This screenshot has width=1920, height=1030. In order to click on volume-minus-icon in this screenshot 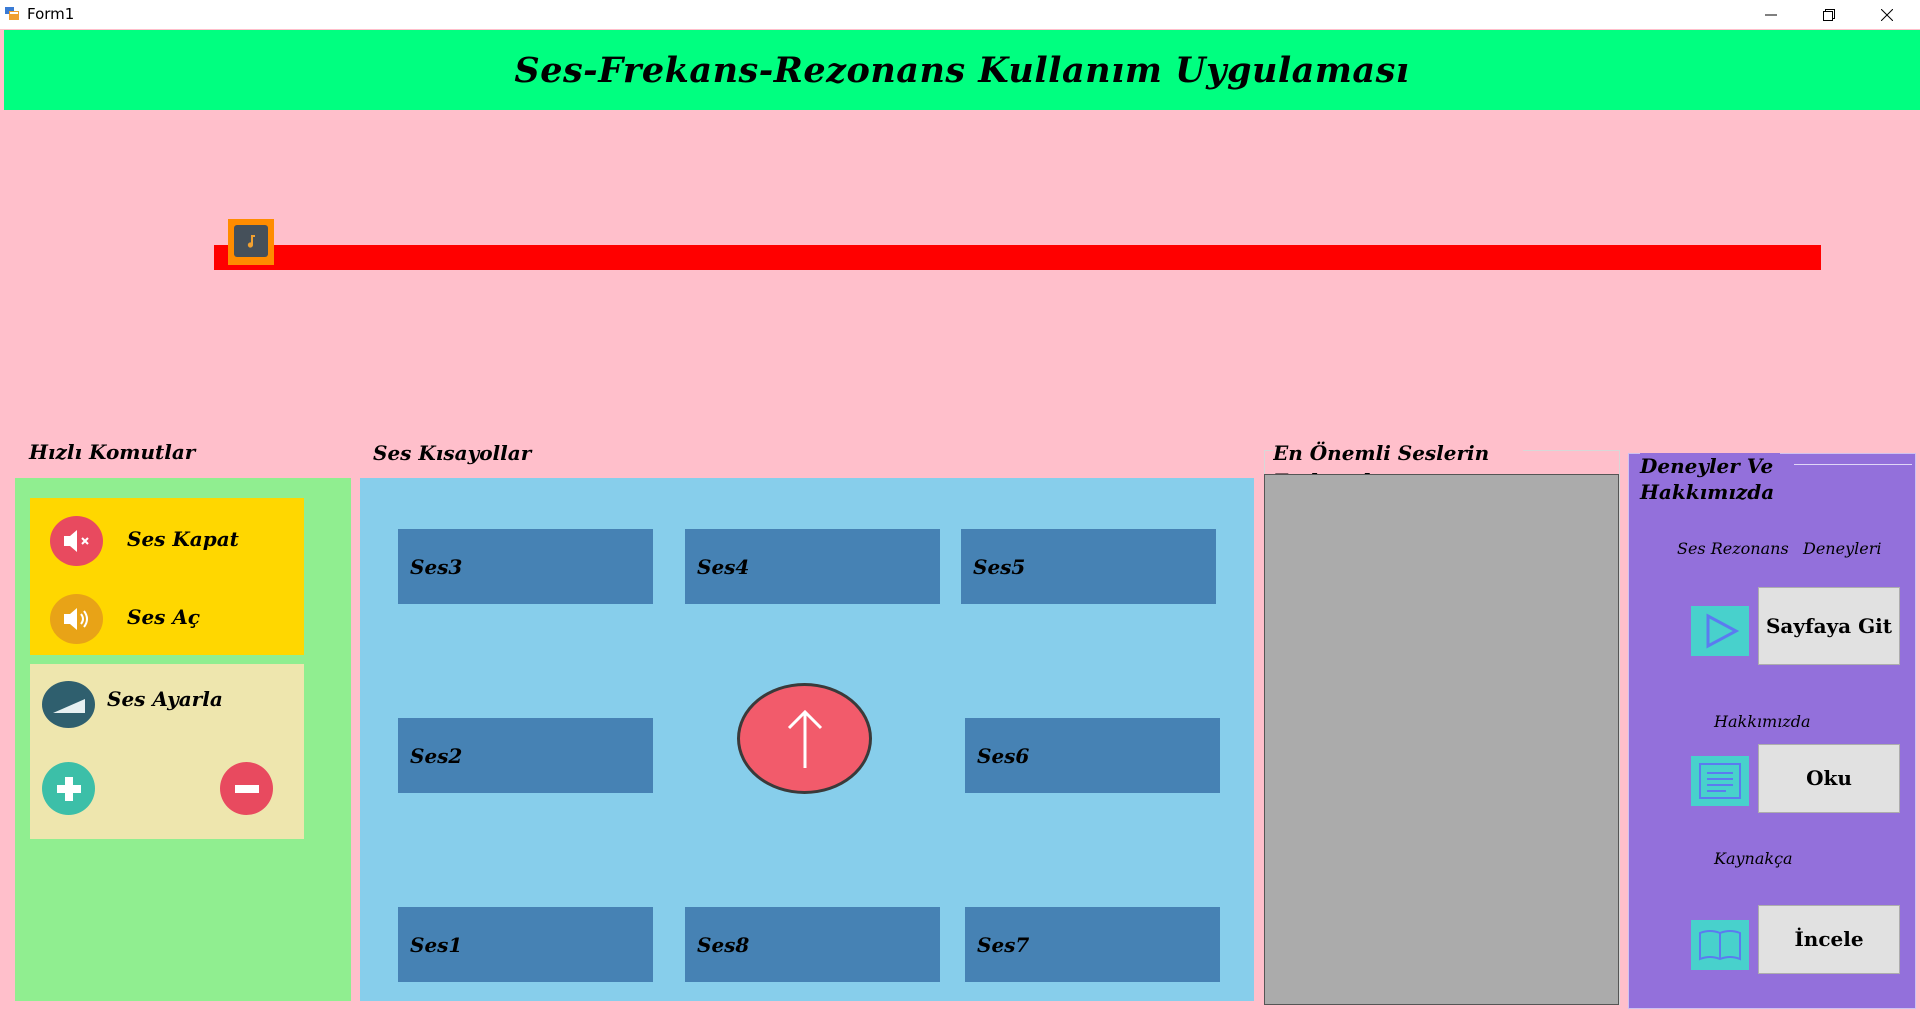, I will do `click(246, 788)`.